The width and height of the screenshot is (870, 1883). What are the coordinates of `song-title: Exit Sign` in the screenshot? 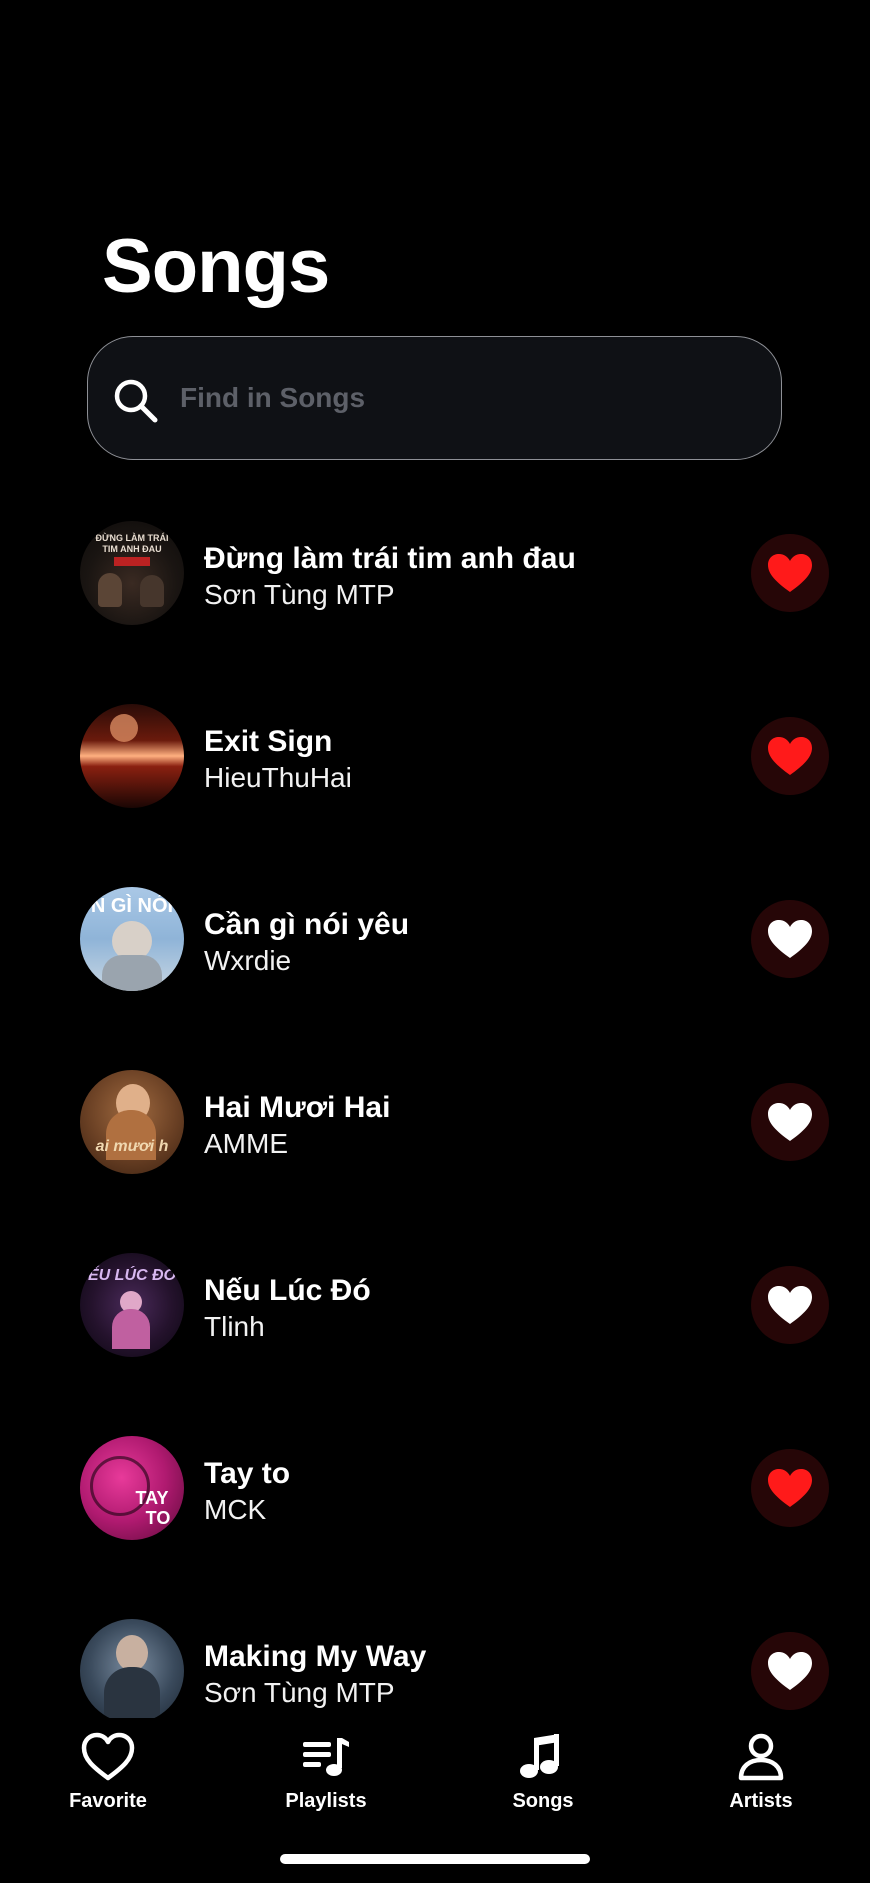 It's located at (268, 741).